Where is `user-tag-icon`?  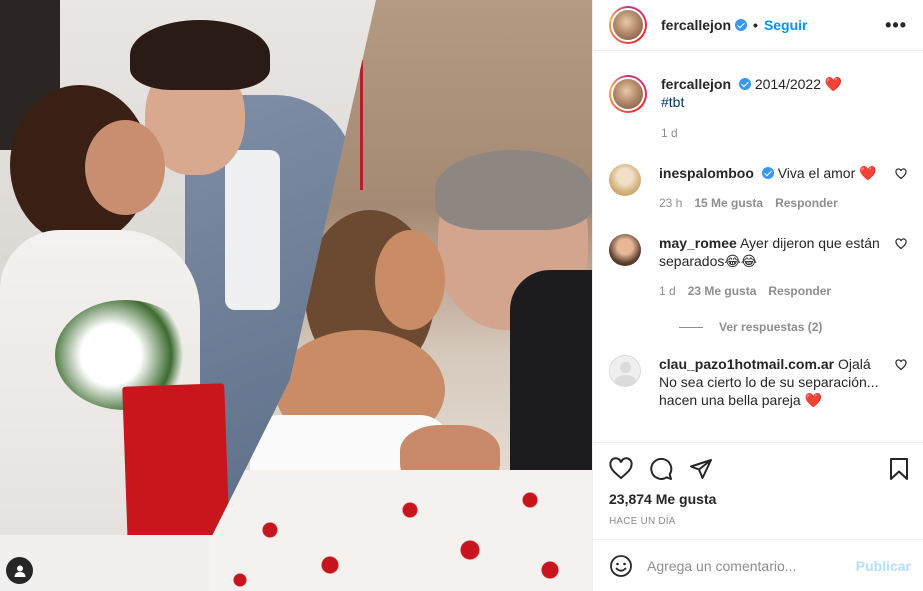 user-tag-icon is located at coordinates (19, 570).